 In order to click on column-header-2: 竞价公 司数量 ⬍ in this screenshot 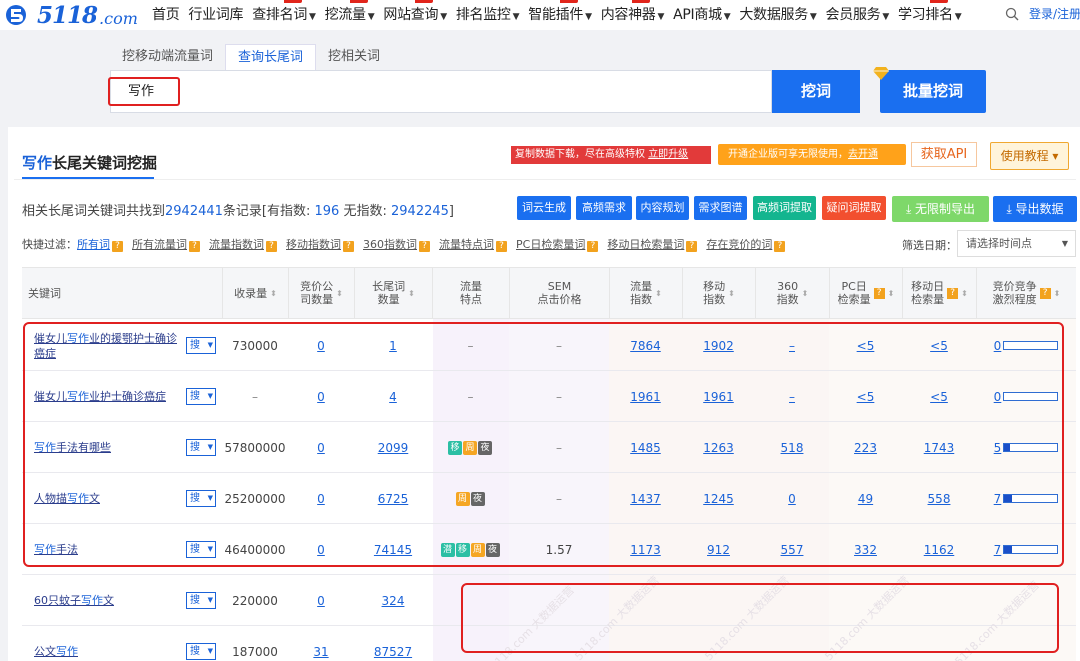, I will do `click(321, 293)`.